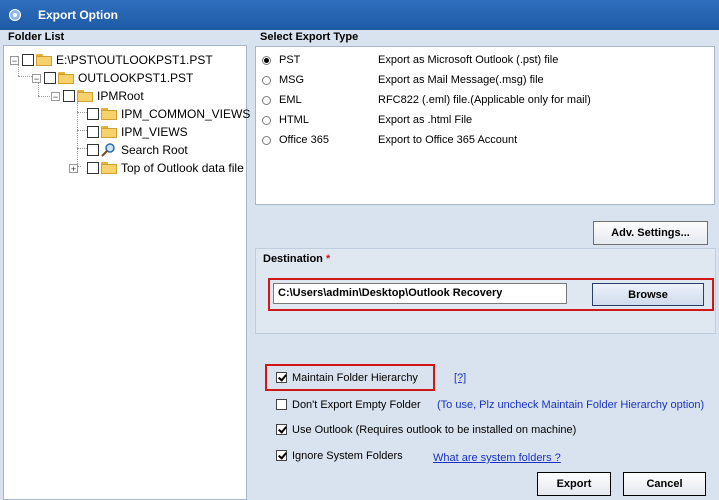 The height and width of the screenshot is (500, 719). I want to click on tree-node-root: − E:\PST\OUTLOOKPST1.PST, so click(111, 60).